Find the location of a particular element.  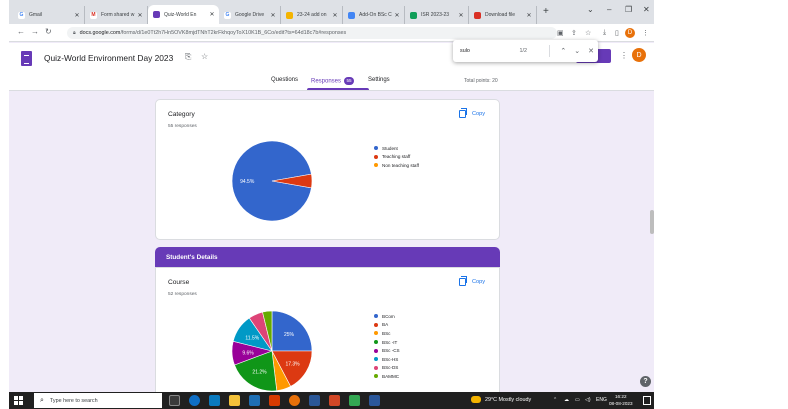

browser-tab: Quiz-World En ✕ is located at coordinates (183, 14).